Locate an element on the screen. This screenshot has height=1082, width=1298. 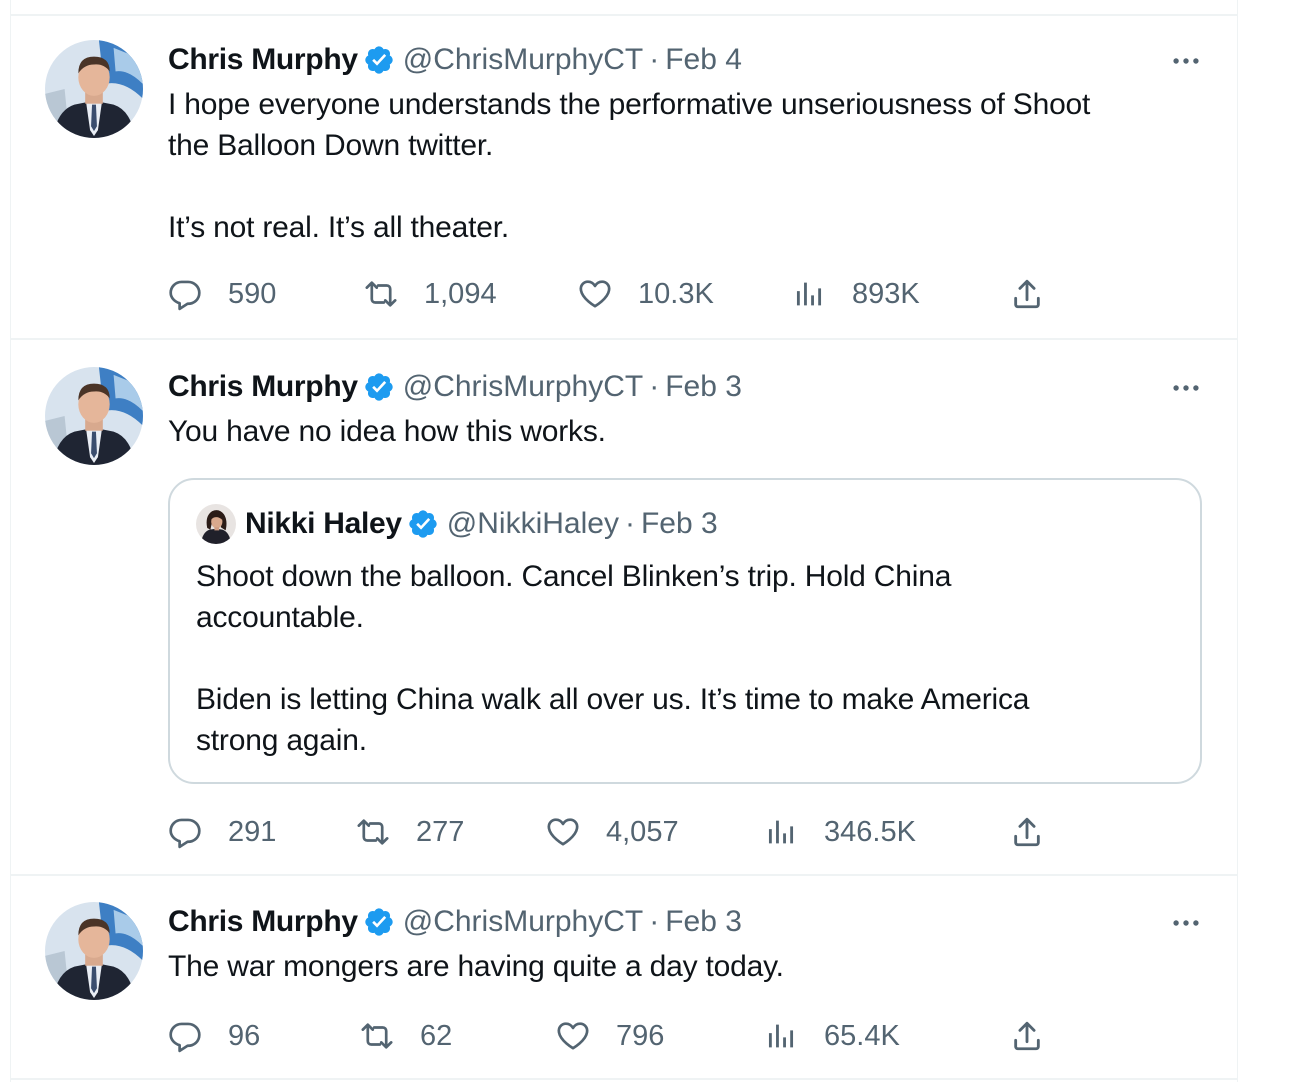
reply-button: 96 is located at coordinates (214, 1036).